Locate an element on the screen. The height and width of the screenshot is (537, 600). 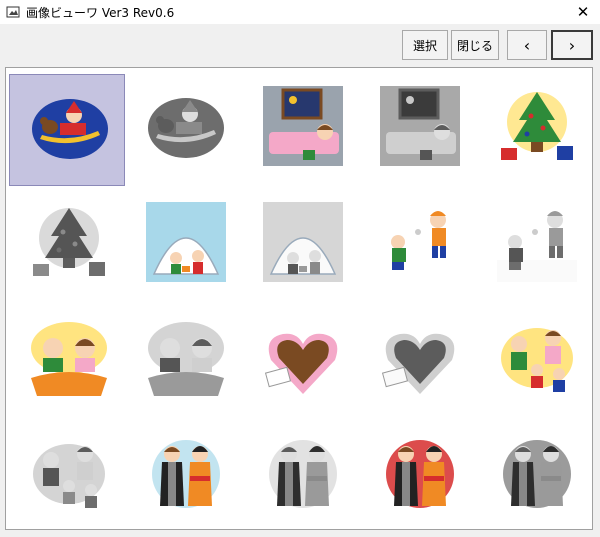
app-icon is located at coordinates (13, 12).